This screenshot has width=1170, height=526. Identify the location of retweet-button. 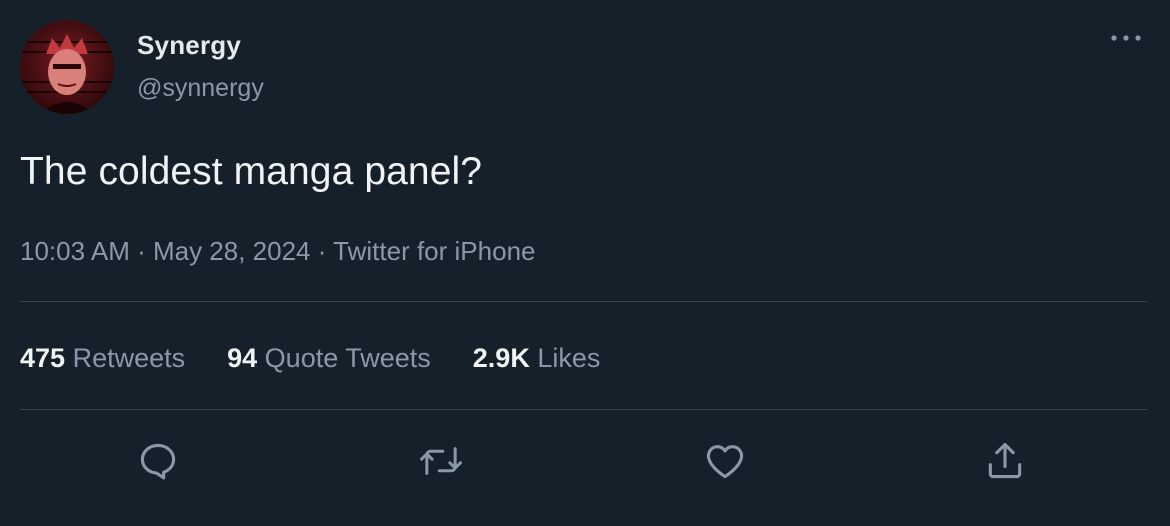
(441, 461).